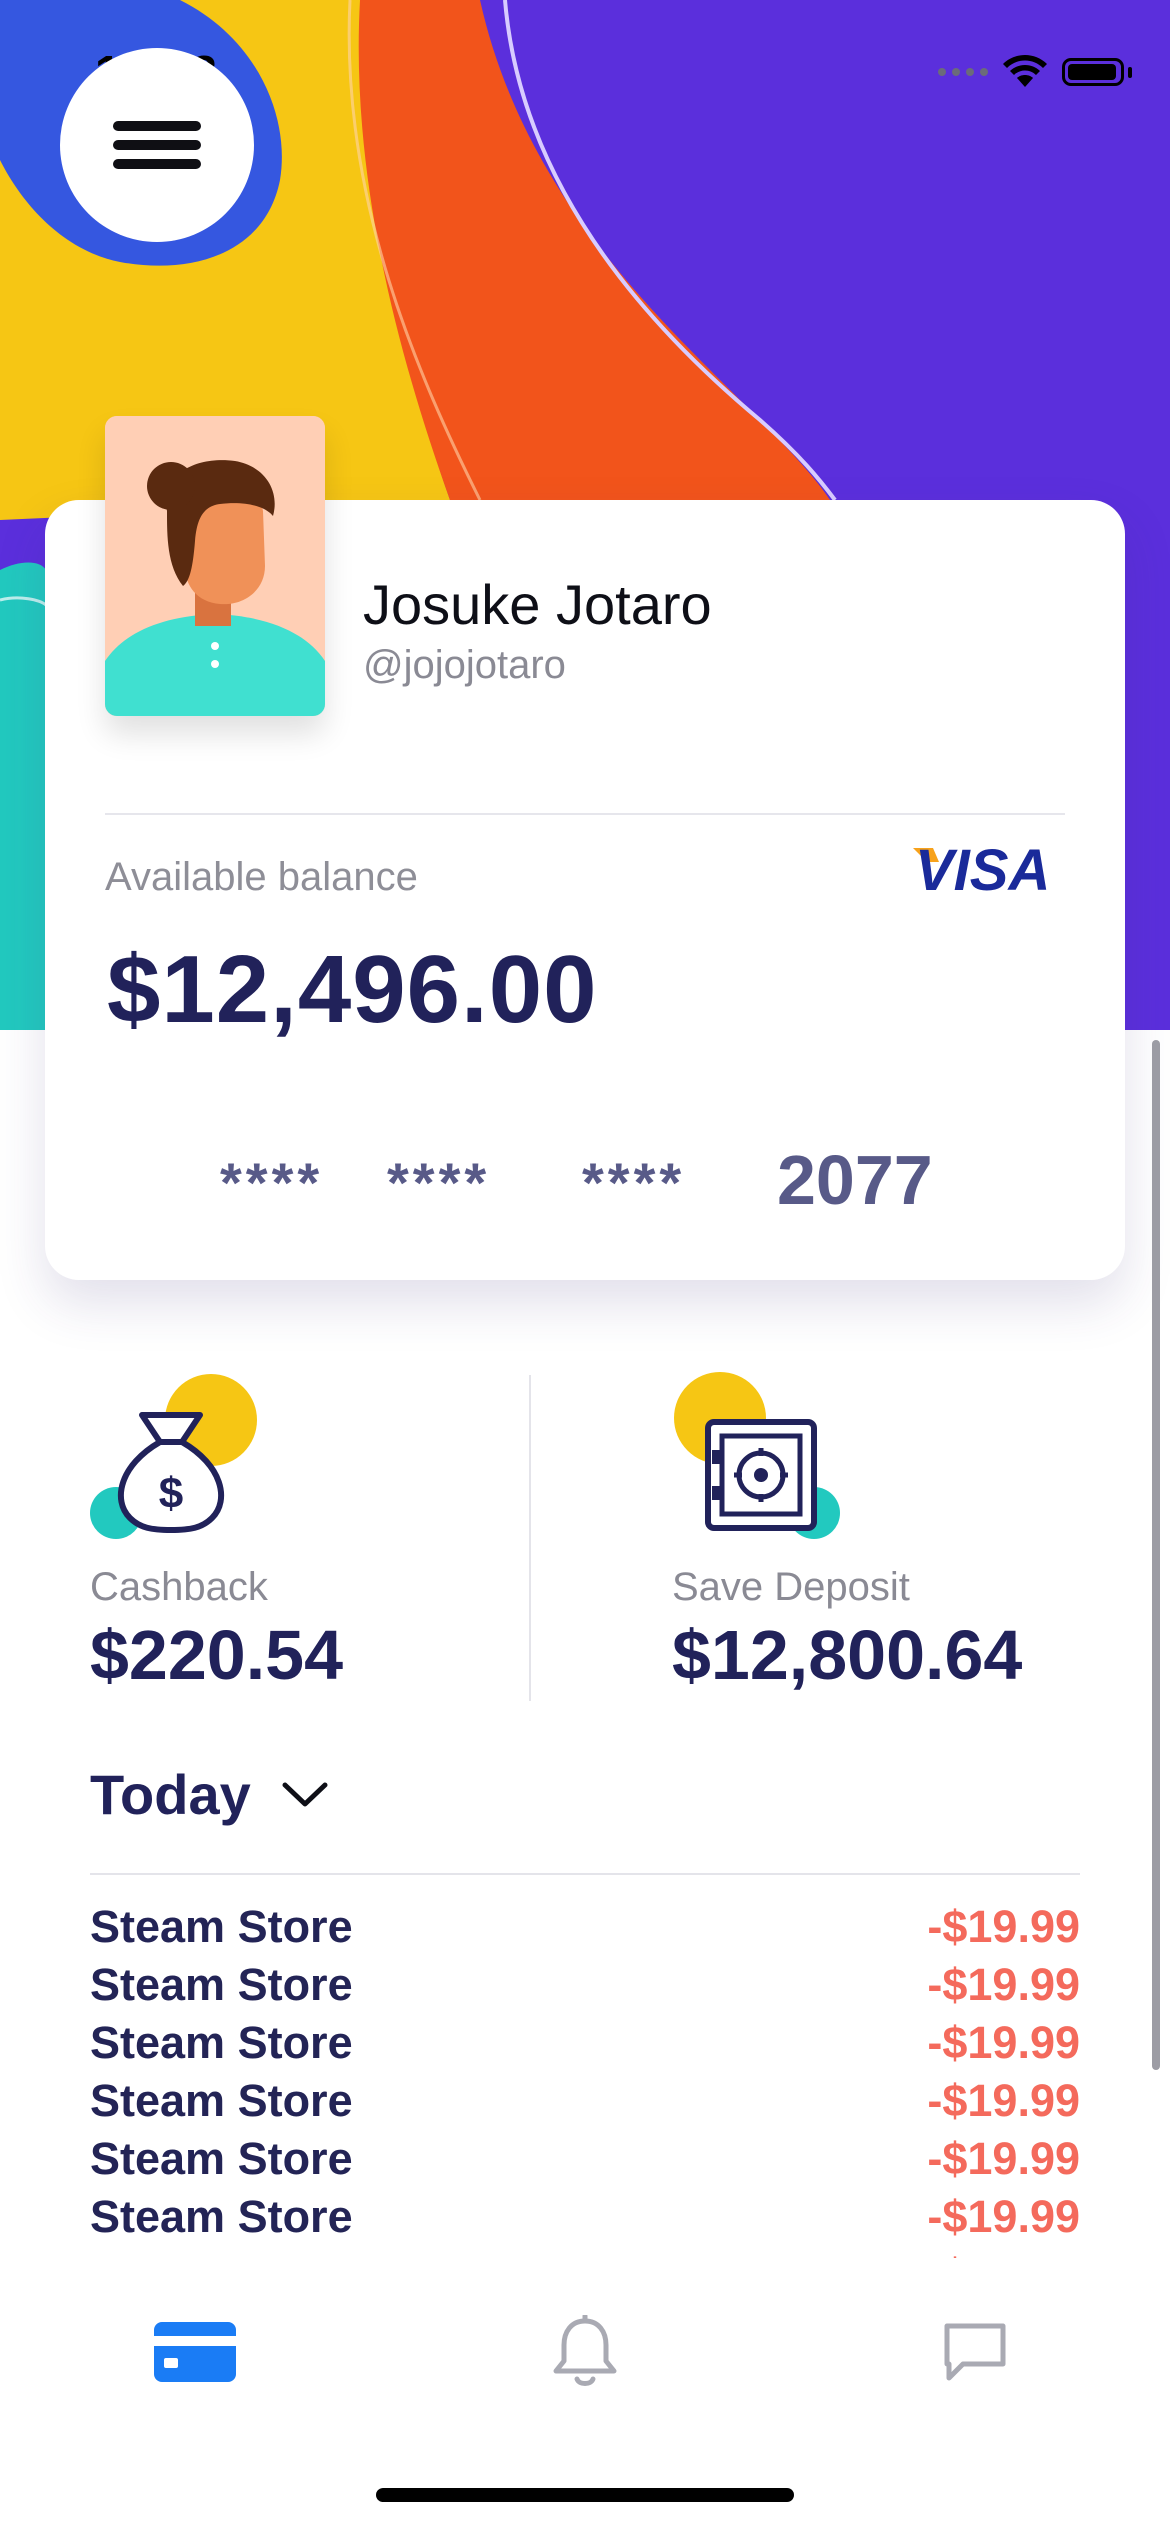 This screenshot has height=2532, width=1170. I want to click on card-icon, so click(195, 2352).